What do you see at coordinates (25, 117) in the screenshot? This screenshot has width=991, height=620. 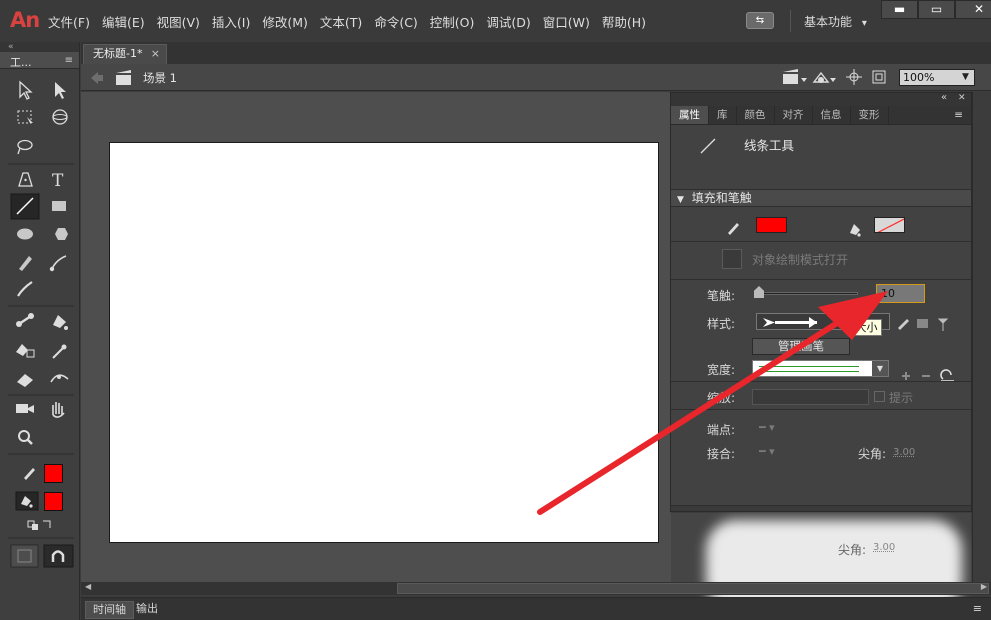 I see `free-transform-tool-icon` at bounding box center [25, 117].